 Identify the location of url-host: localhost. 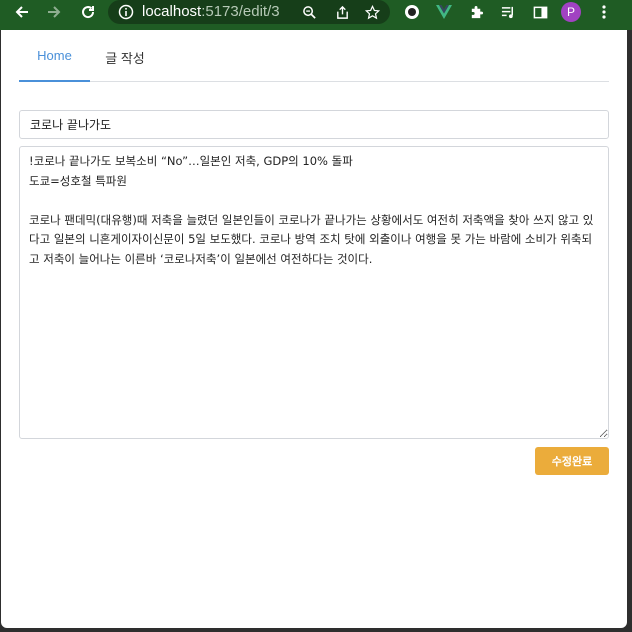
(172, 11).